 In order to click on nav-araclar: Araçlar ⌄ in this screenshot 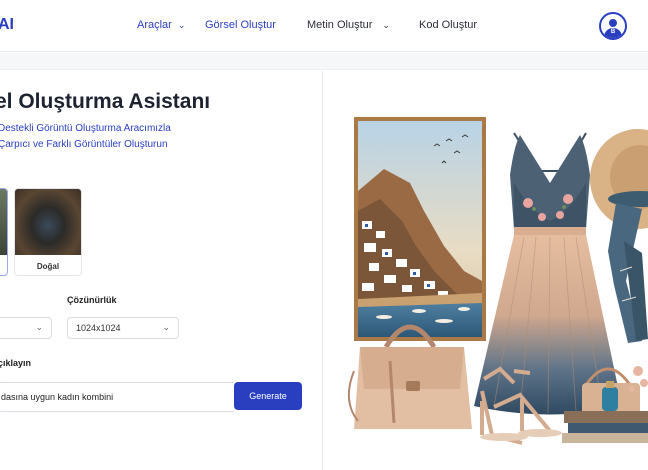, I will do `click(161, 25)`.